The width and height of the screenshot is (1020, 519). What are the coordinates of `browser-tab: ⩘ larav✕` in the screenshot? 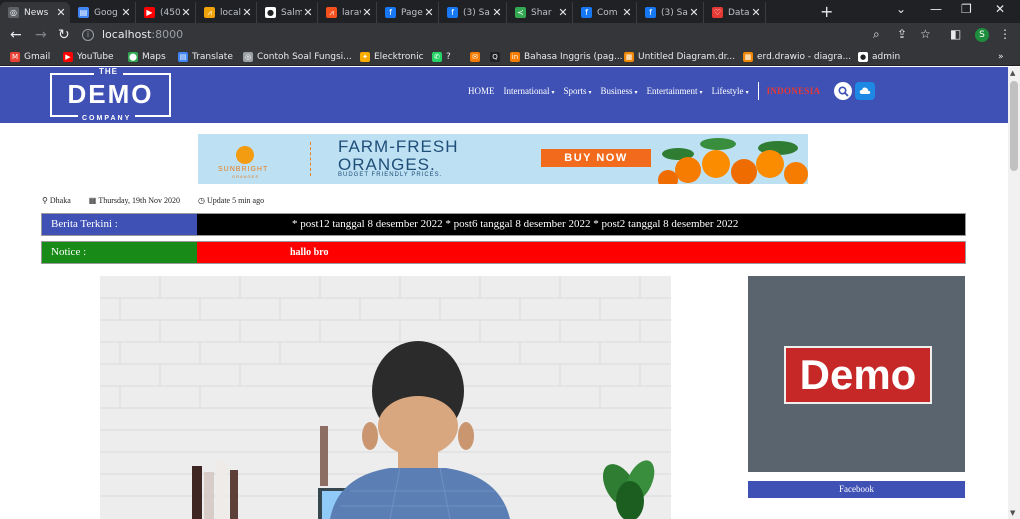 It's located at (347, 12).